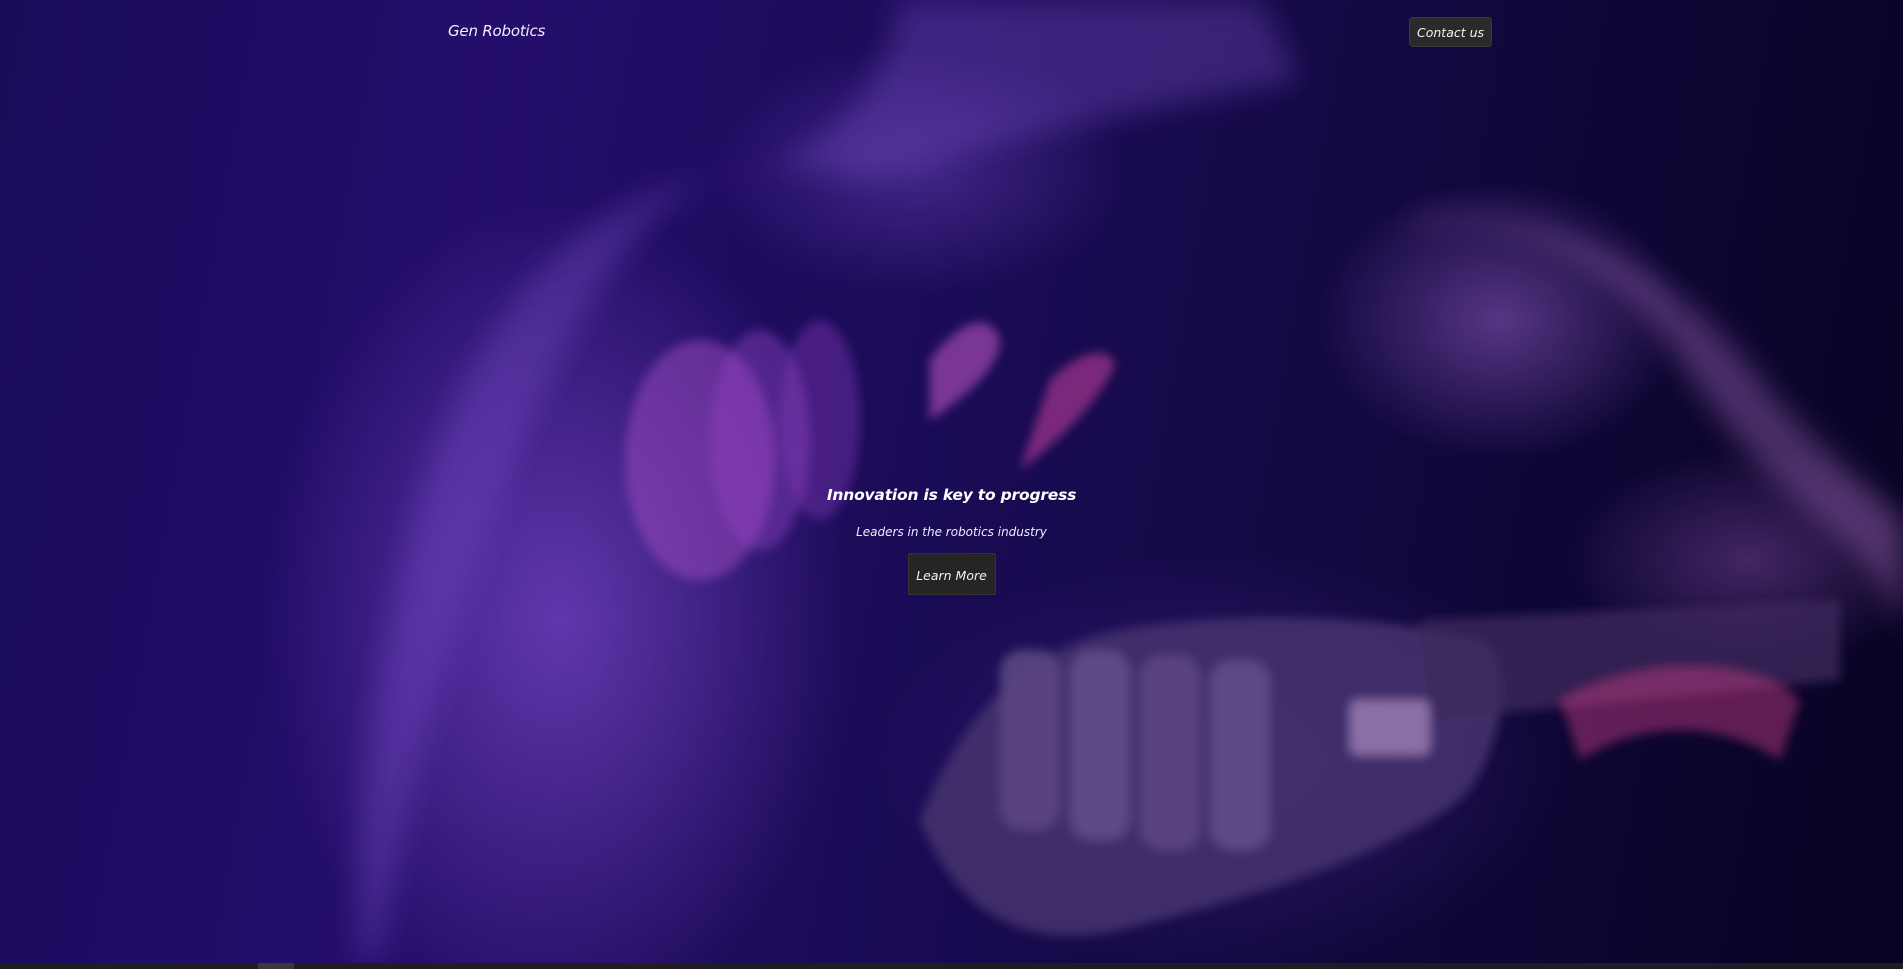 This screenshot has width=1903, height=969. I want to click on learn-more-button: Learn More, so click(951, 574).